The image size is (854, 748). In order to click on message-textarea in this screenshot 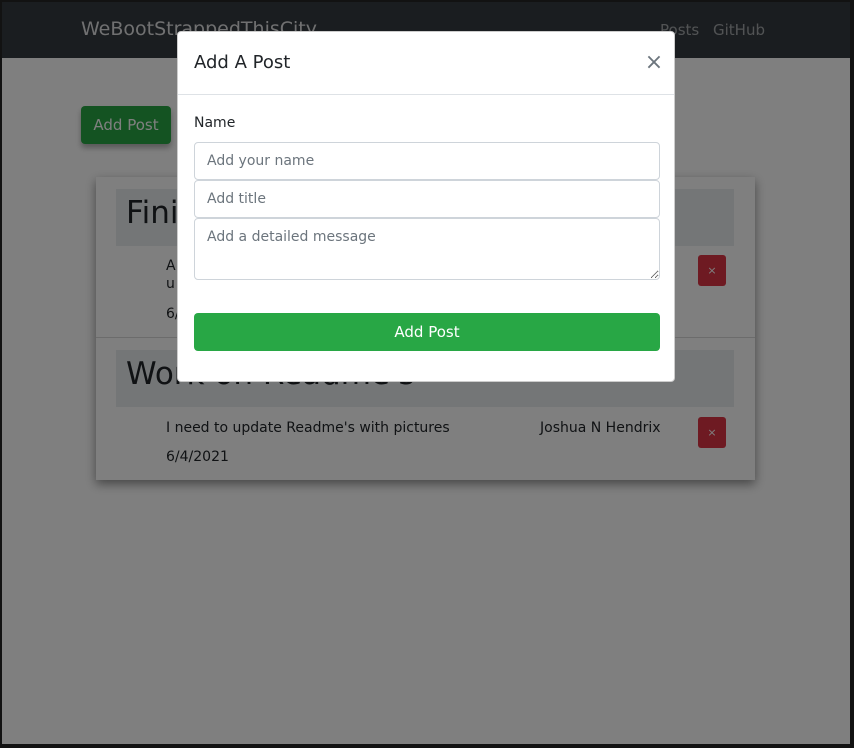, I will do `click(427, 249)`.